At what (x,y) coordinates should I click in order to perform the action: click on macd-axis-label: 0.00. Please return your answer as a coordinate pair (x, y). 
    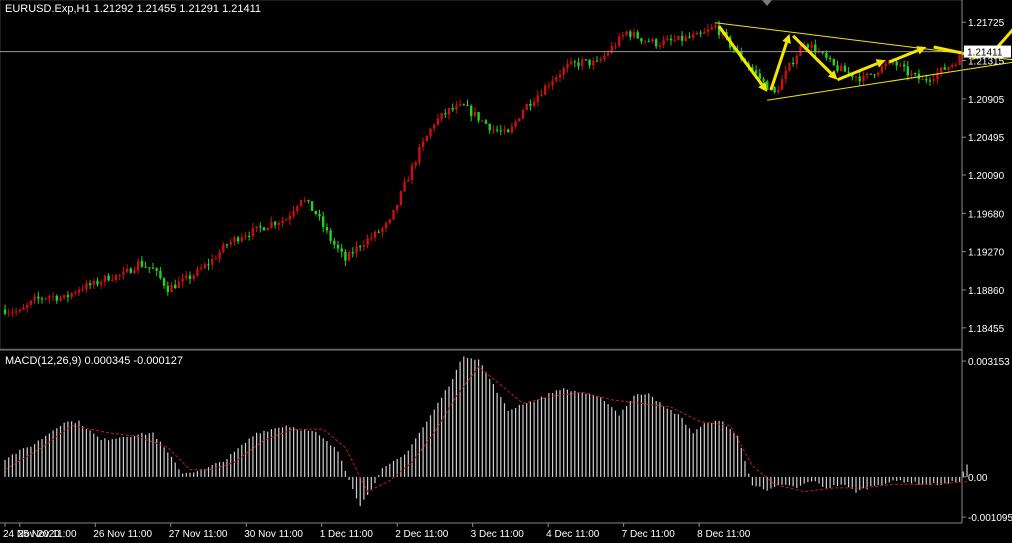
    Looking at the image, I should click on (978, 478).